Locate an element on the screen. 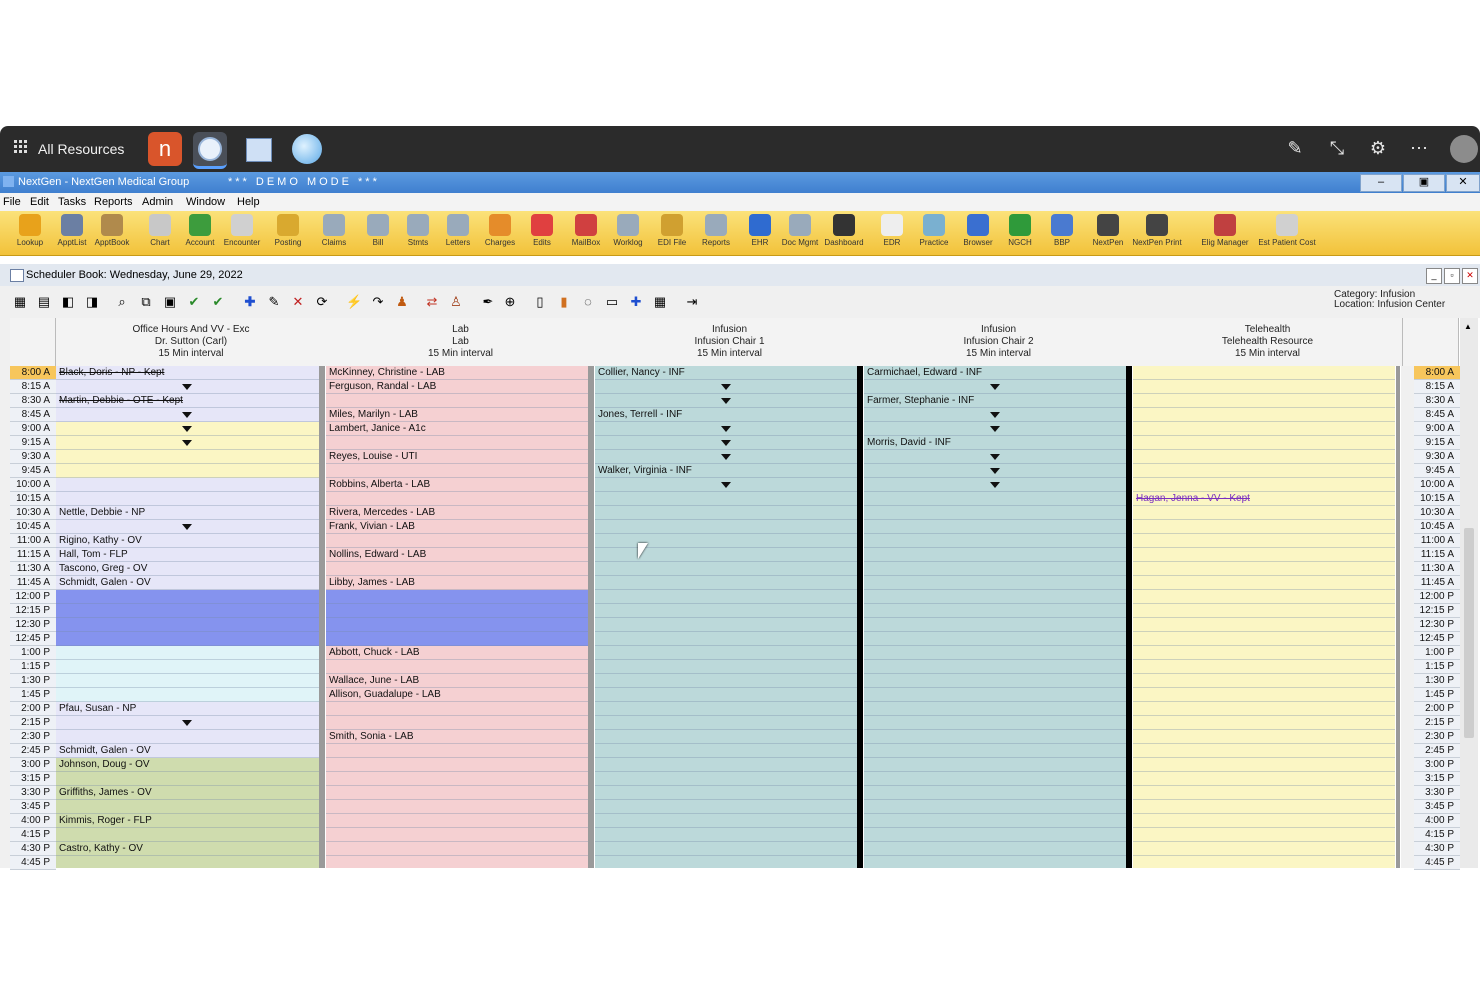 The image size is (1480, 987). appointment: Kimmis, Roger - FLP is located at coordinates (105, 821).